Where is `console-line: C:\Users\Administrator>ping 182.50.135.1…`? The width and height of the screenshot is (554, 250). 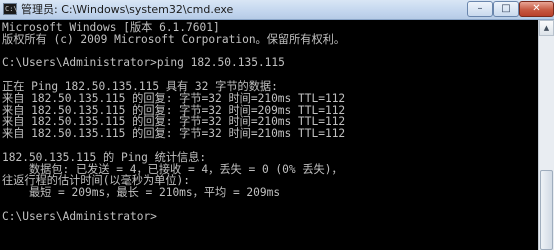
console-line: C:\Users\Administrator>ping 182.50.135.1… is located at coordinates (143, 63).